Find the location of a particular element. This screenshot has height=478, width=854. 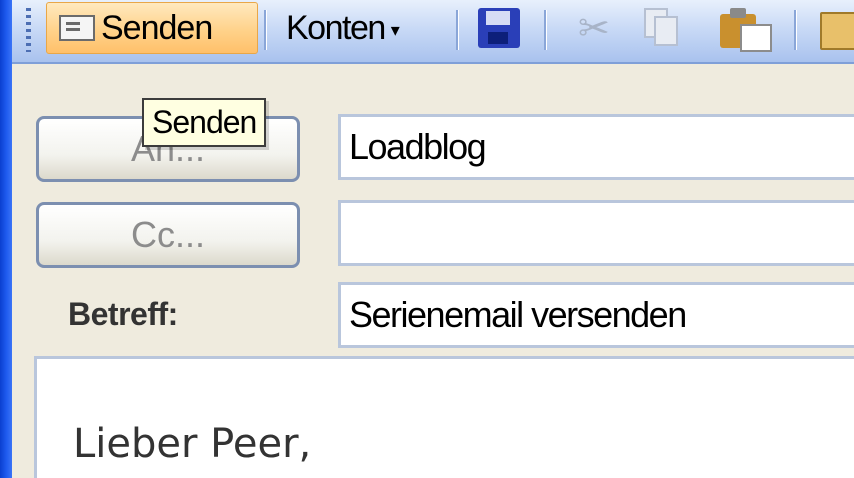

standard-toolbar: Senden Konten ▾ ✂ is located at coordinates (433, 32).